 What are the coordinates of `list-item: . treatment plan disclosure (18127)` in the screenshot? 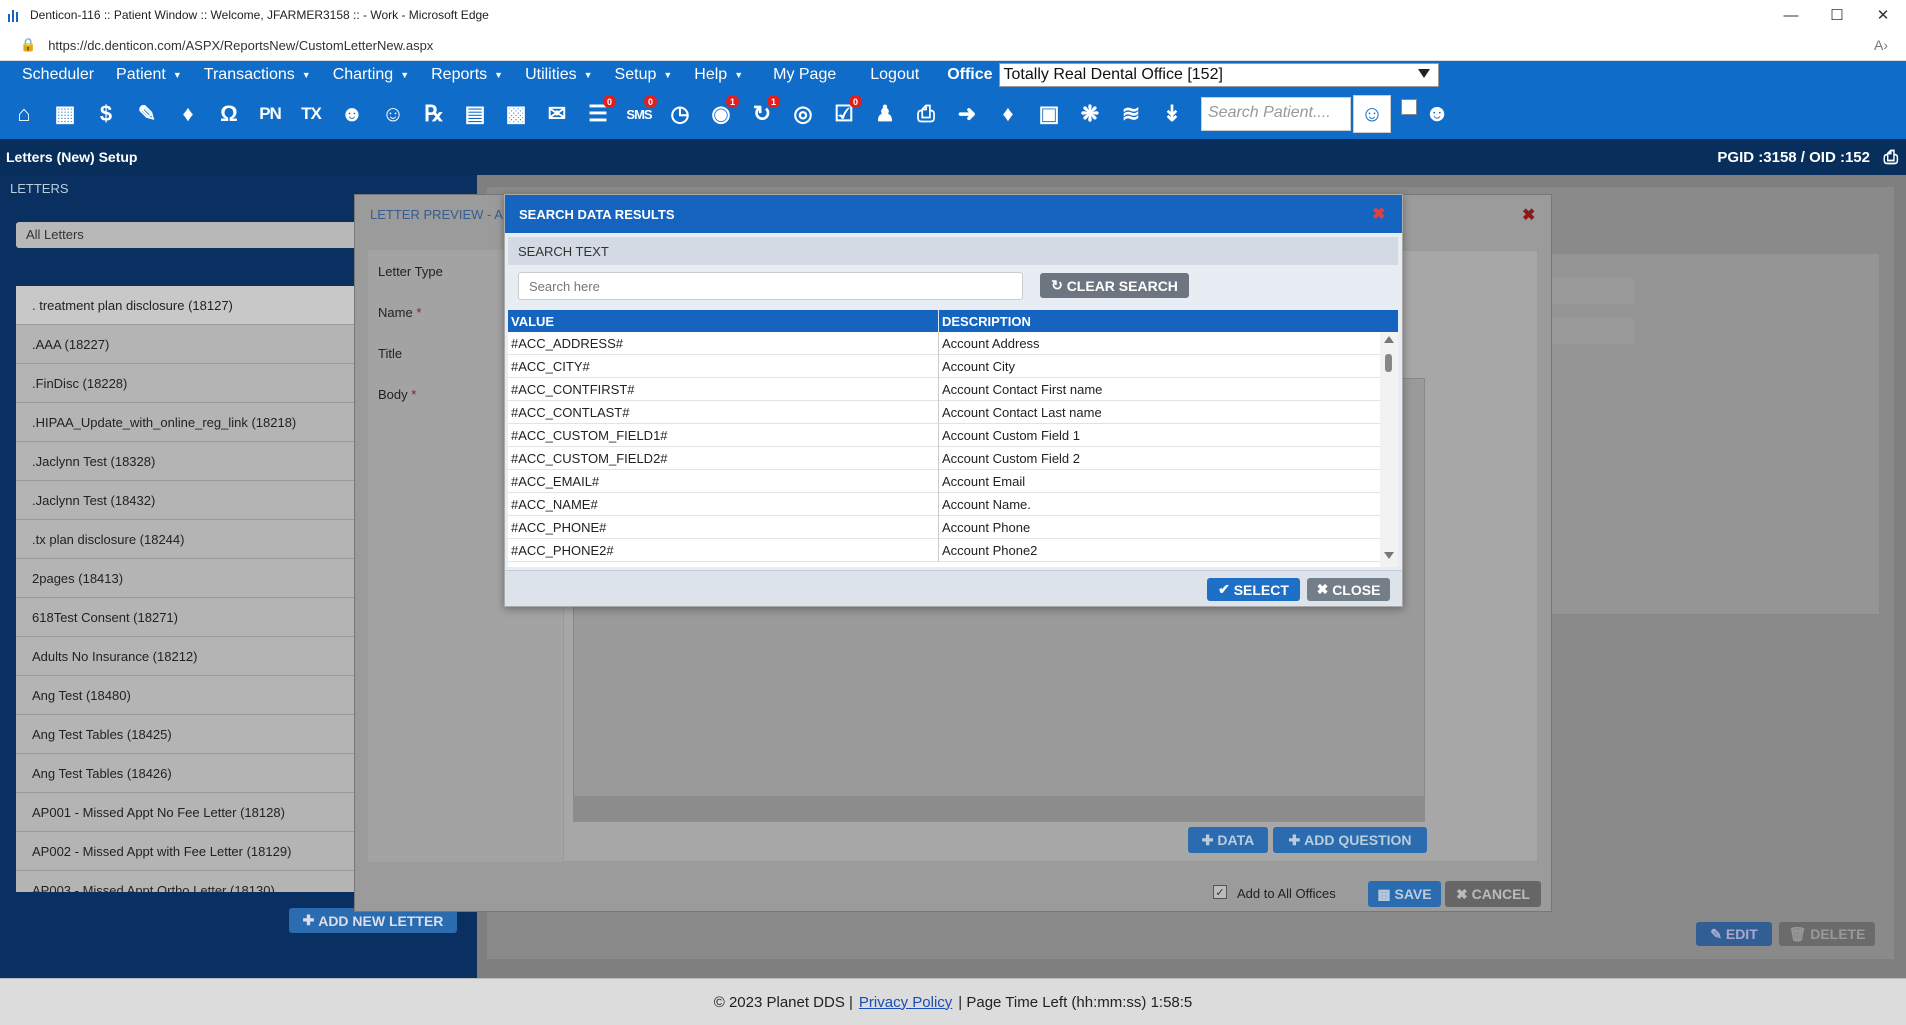 It's located at (188, 305).